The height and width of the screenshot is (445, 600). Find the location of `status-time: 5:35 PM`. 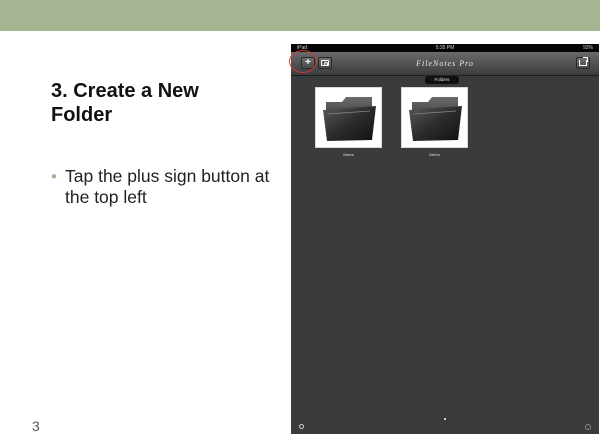

status-time: 5:35 PM is located at coordinates (445, 48).